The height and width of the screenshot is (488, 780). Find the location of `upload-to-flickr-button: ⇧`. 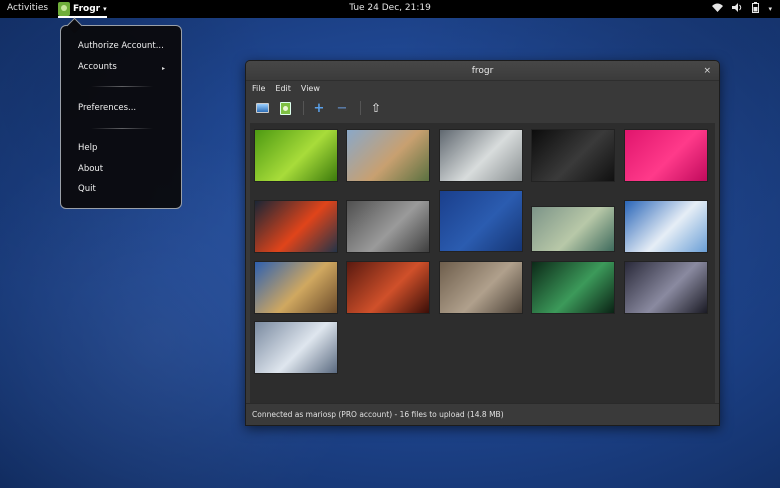

upload-to-flickr-button: ⇧ is located at coordinates (376, 108).